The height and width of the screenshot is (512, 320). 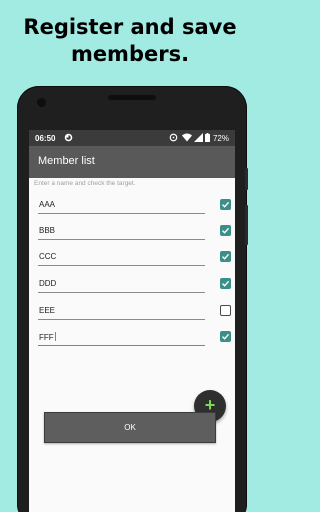 I want to click on member-name-input: EEE, so click(x=121, y=311).